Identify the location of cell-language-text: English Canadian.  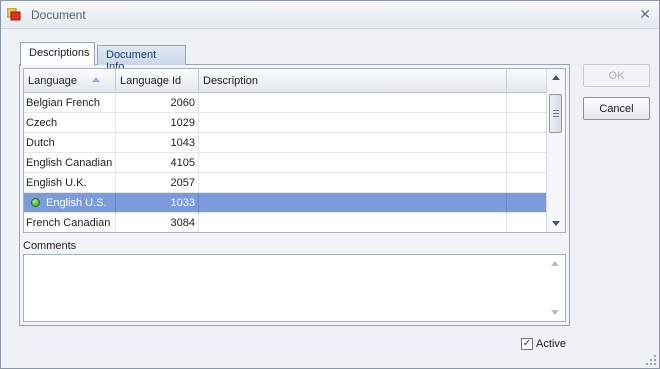
(69, 163).